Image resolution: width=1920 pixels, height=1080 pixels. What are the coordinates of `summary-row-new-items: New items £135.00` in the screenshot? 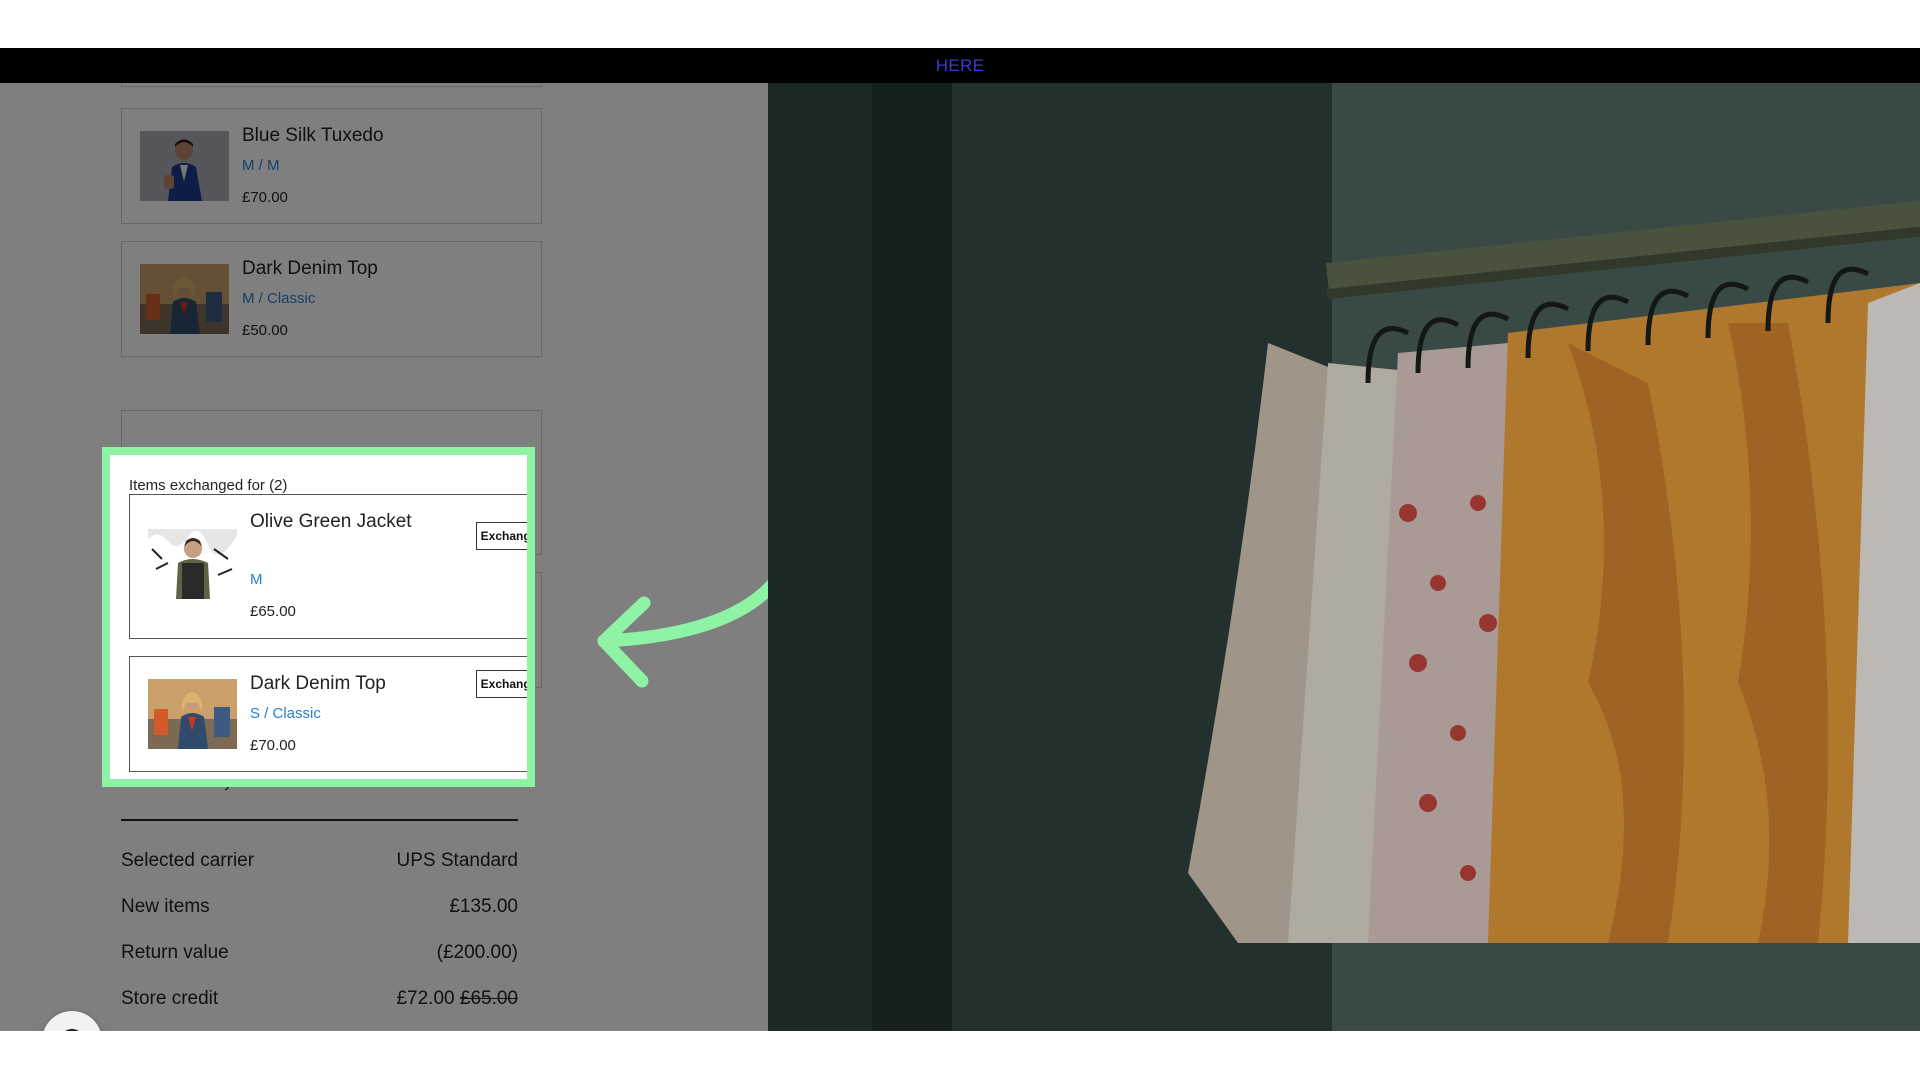 It's located at (319, 907).